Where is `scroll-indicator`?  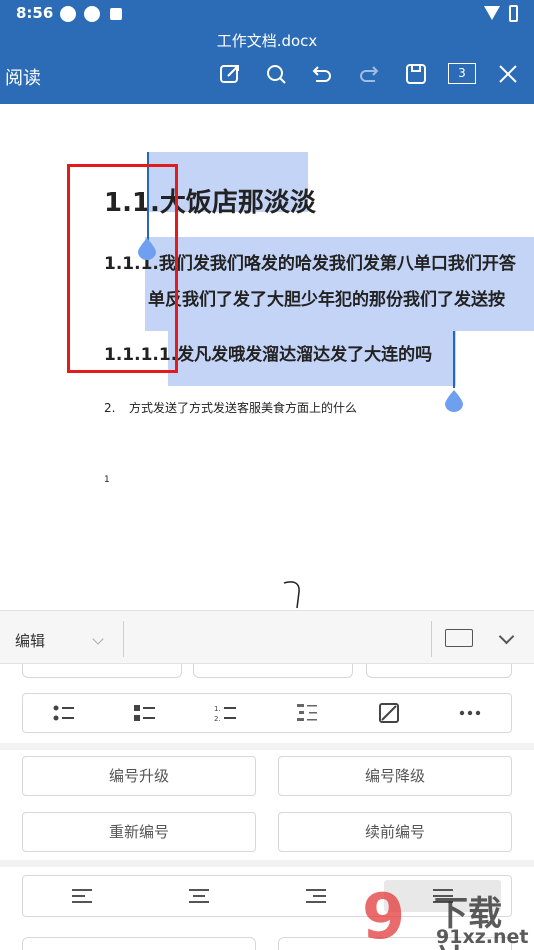 scroll-indicator is located at coordinates (291, 595).